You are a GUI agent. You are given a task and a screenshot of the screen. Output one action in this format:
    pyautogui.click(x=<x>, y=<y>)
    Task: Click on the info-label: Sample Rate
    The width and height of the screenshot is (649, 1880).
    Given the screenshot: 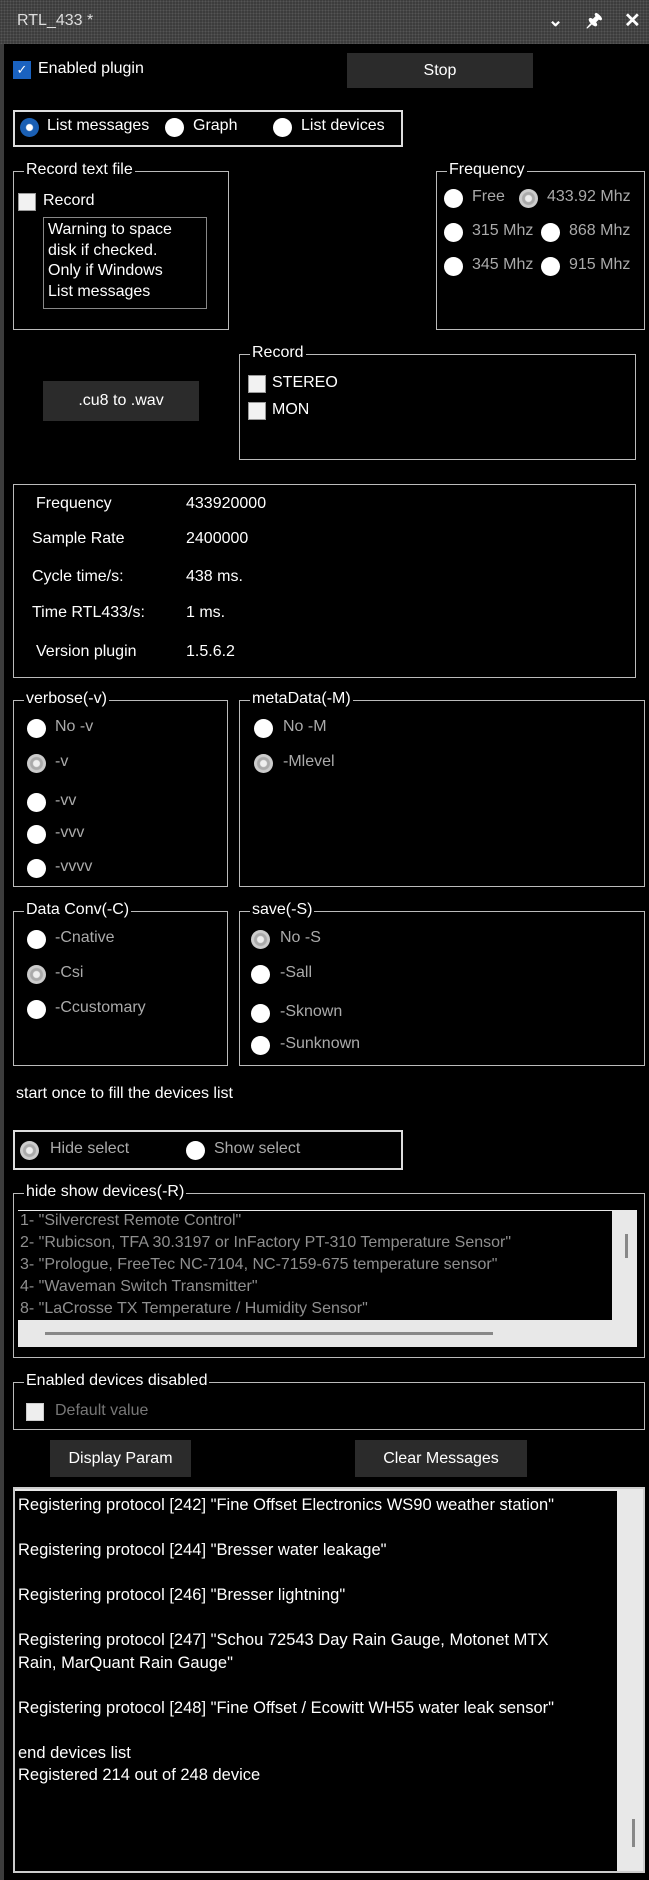 What is the action you would take?
    pyautogui.click(x=78, y=538)
    